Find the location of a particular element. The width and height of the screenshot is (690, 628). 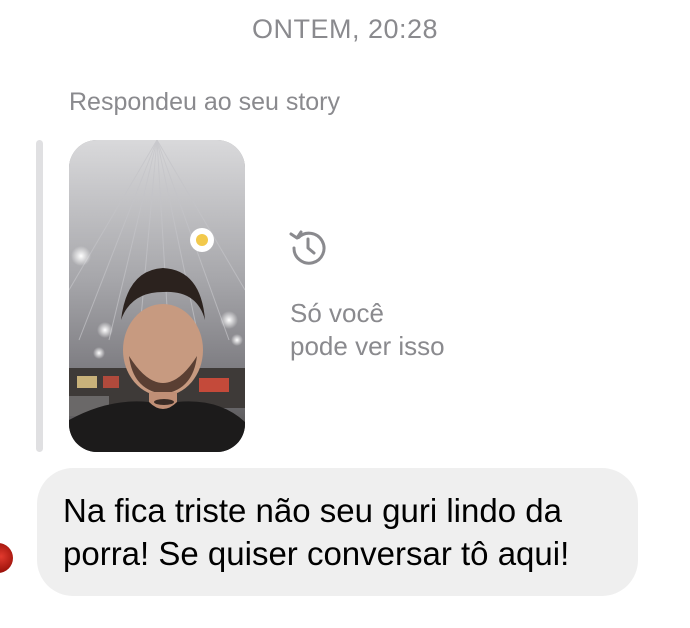

reply-indicator-bar is located at coordinates (39, 296).